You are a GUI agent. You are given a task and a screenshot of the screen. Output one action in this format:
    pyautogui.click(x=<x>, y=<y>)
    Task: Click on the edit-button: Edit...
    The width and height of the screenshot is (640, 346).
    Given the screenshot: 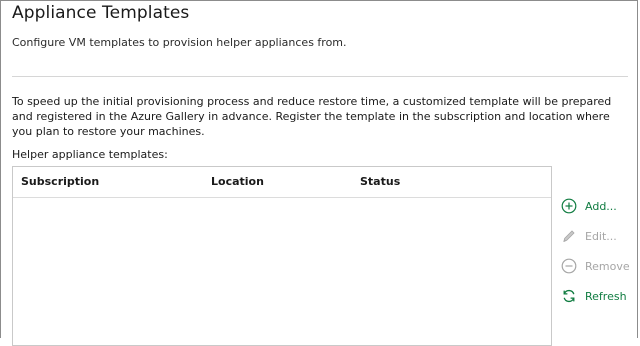 What is the action you would take?
    pyautogui.click(x=595, y=236)
    